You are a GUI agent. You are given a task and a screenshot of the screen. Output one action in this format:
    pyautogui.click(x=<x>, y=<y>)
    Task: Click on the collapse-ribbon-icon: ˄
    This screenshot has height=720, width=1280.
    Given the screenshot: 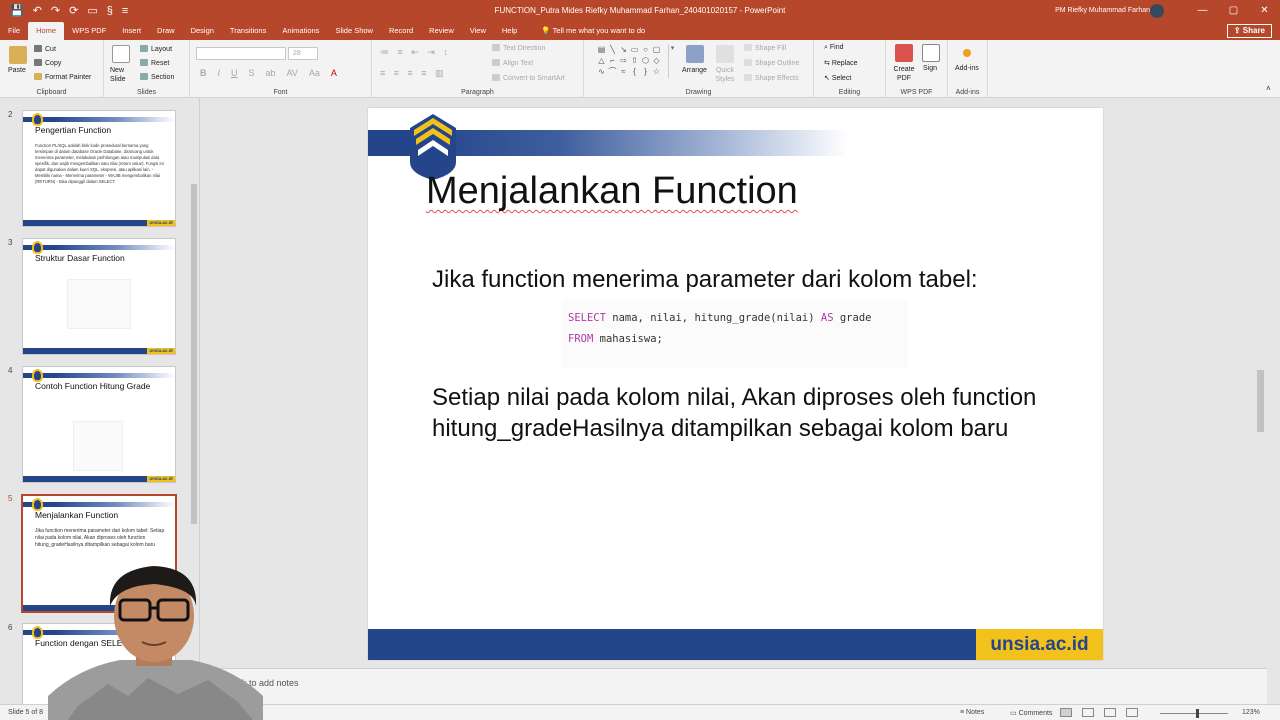 What is the action you would take?
    pyautogui.click(x=1268, y=88)
    